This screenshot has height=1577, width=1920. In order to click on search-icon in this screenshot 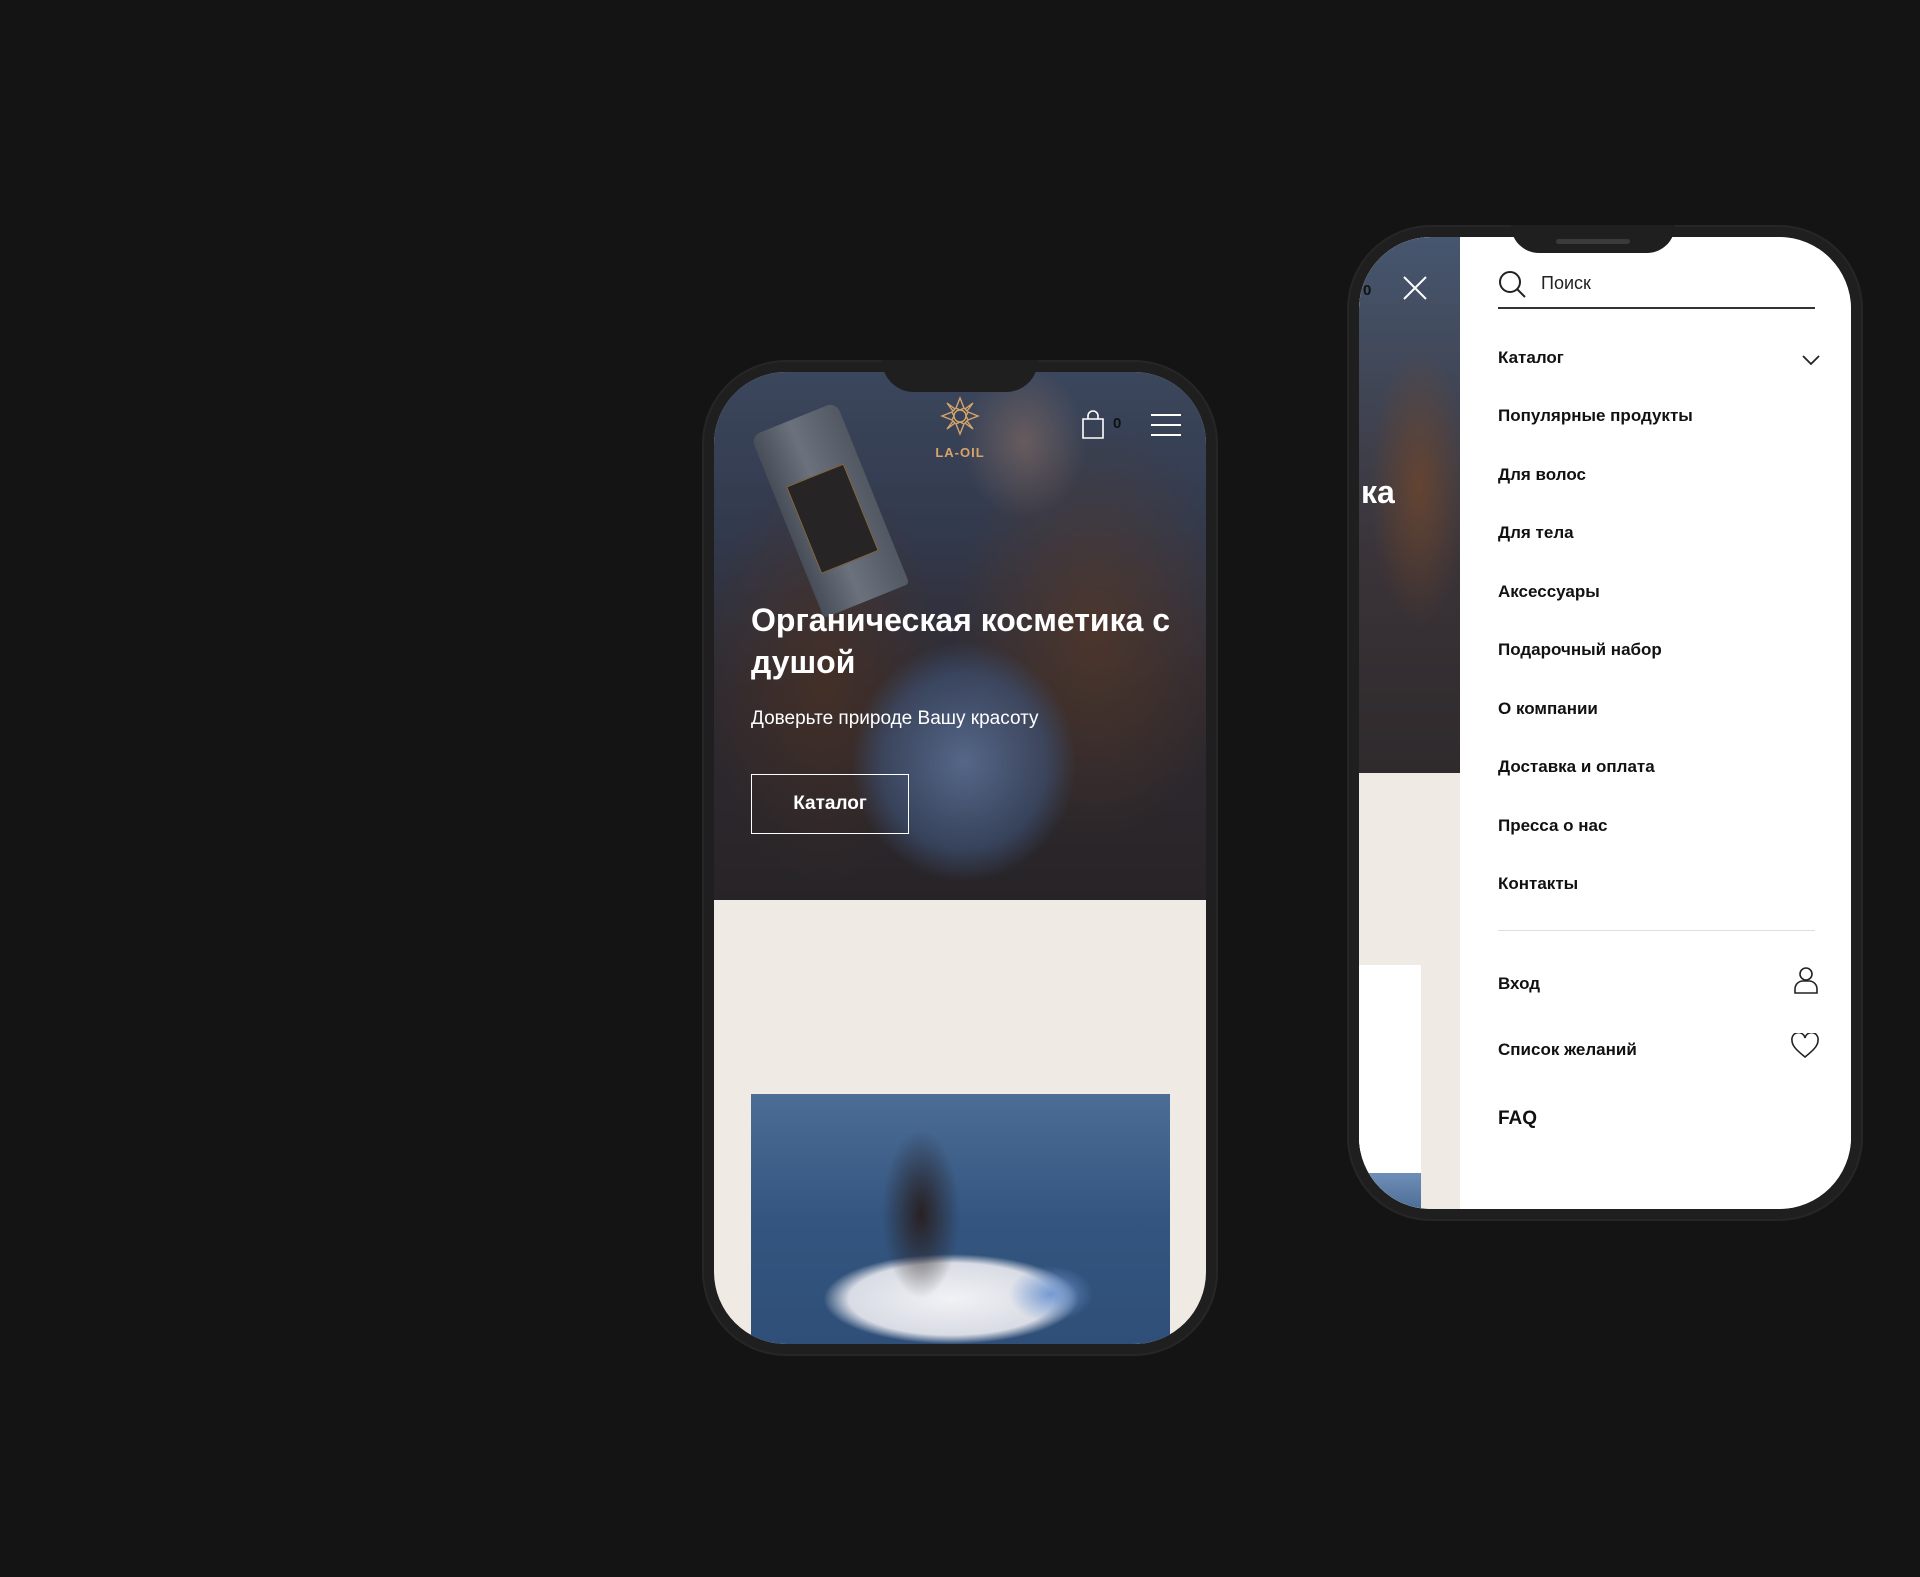, I will do `click(1512, 284)`.